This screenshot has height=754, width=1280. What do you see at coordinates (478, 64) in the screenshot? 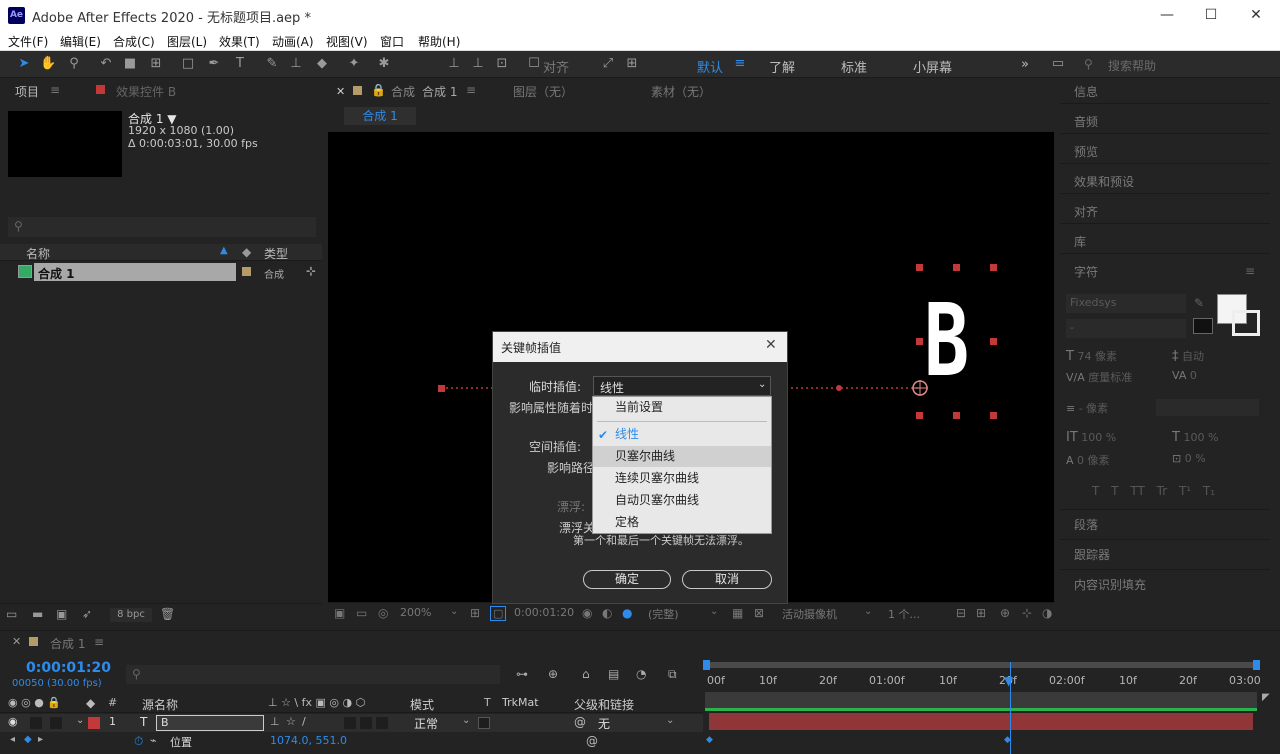
I see `world-axis-icon: ⊥` at bounding box center [478, 64].